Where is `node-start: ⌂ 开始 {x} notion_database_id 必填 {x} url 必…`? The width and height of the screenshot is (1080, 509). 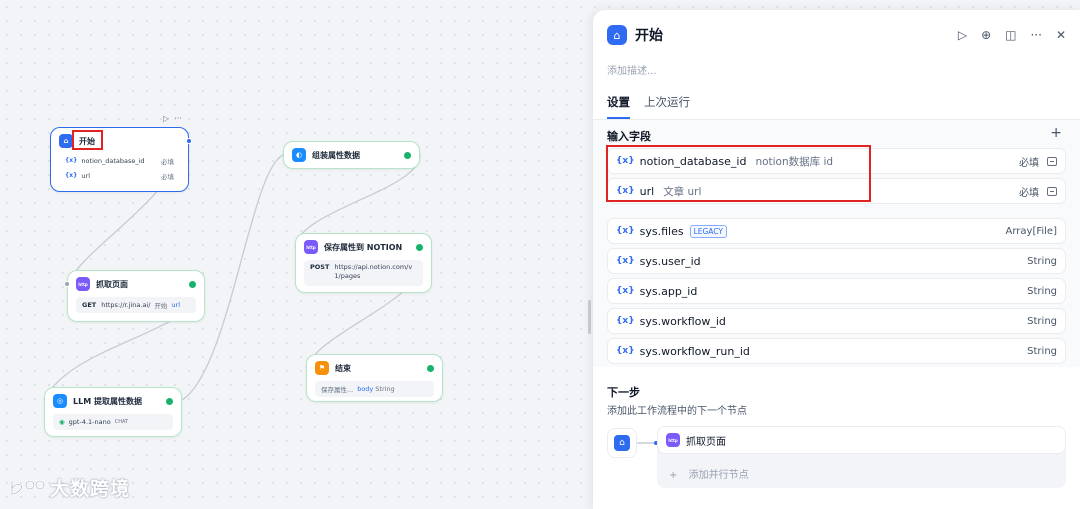
node-start: ⌂ 开始 {x} notion_database_id 必填 {x} url 必… is located at coordinates (121, 159).